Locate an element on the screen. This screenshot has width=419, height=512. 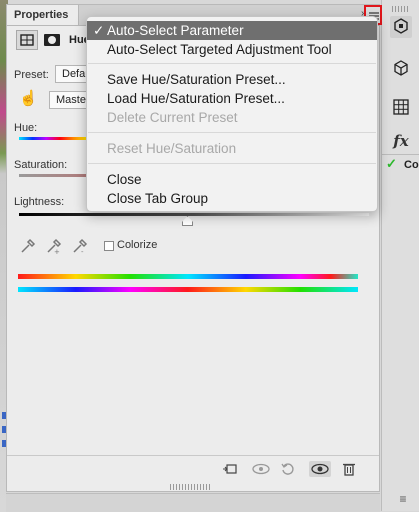
clip-to-layer-icon is located at coordinates (230, 469).